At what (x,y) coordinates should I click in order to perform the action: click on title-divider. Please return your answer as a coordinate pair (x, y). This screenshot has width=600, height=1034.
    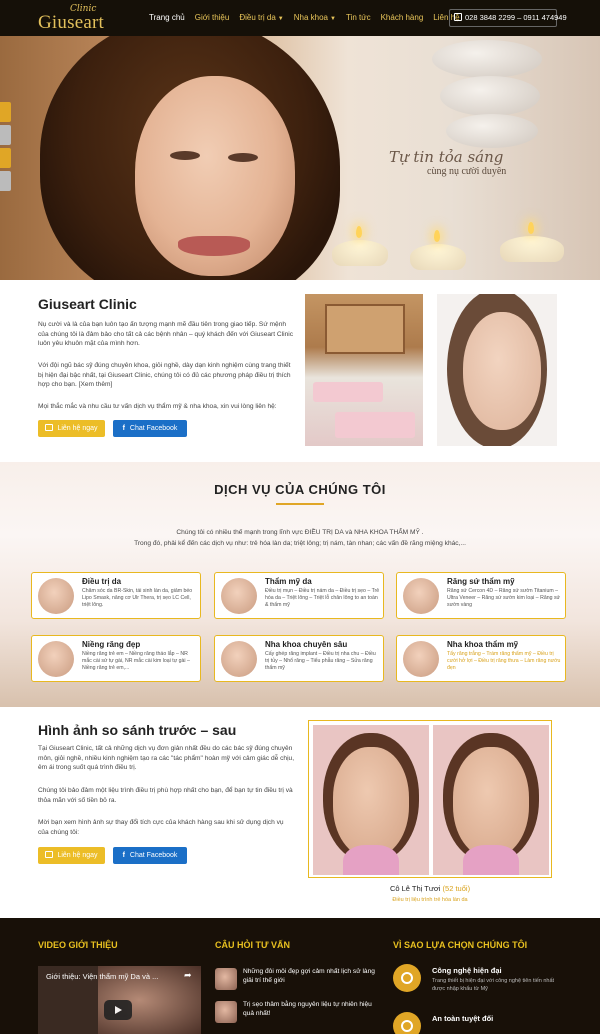
    Looking at the image, I should click on (300, 504).